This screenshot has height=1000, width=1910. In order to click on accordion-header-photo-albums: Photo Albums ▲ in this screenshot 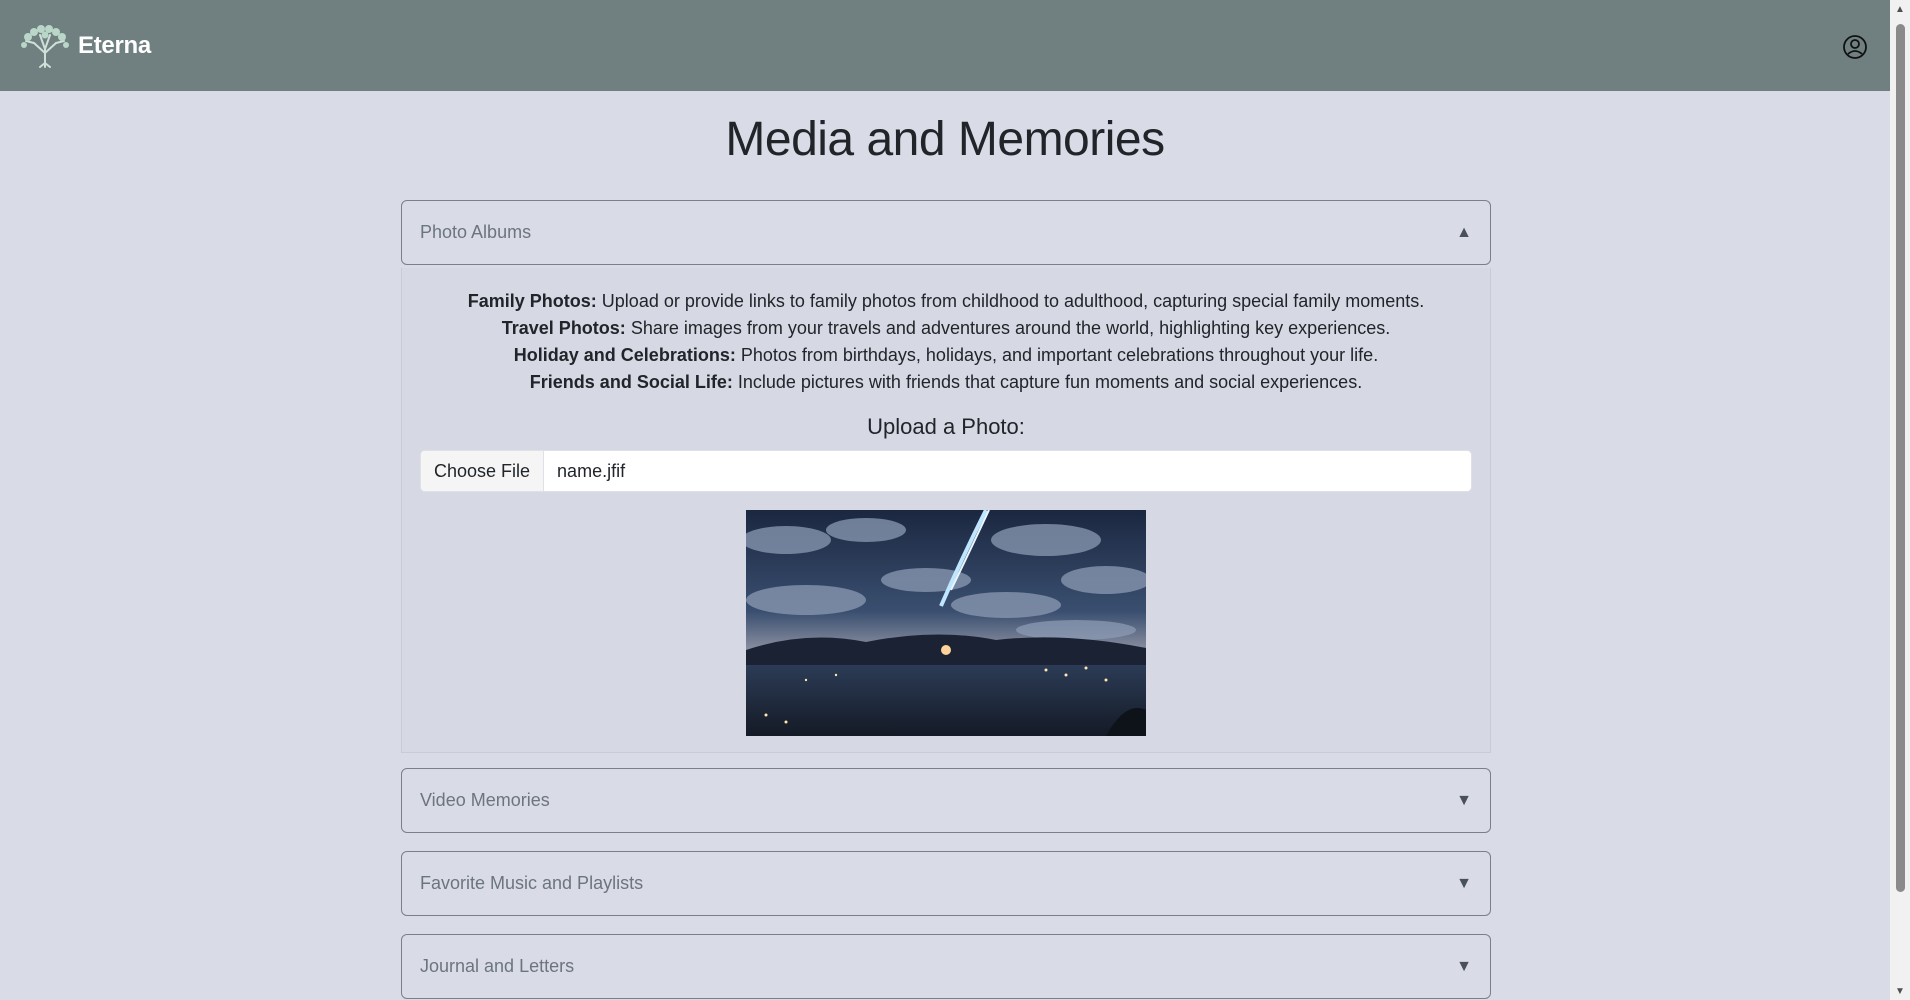, I will do `click(946, 232)`.